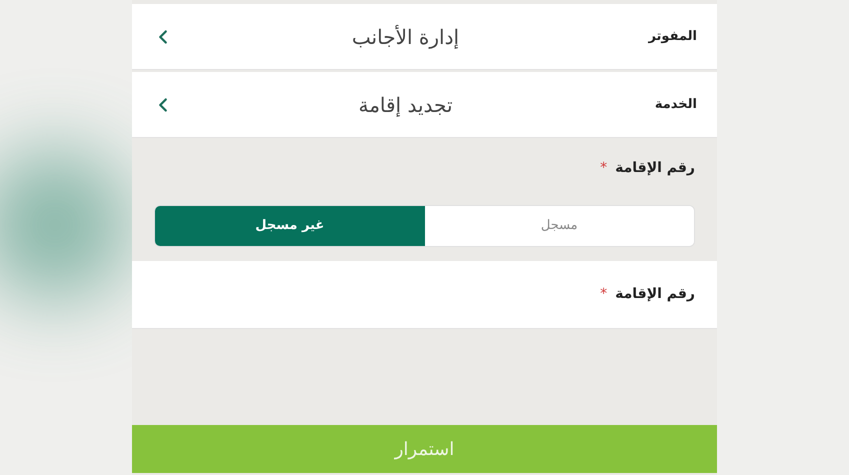 This screenshot has width=849, height=475. What do you see at coordinates (675, 105) in the screenshot?
I see `row-label: الخدمة` at bounding box center [675, 105].